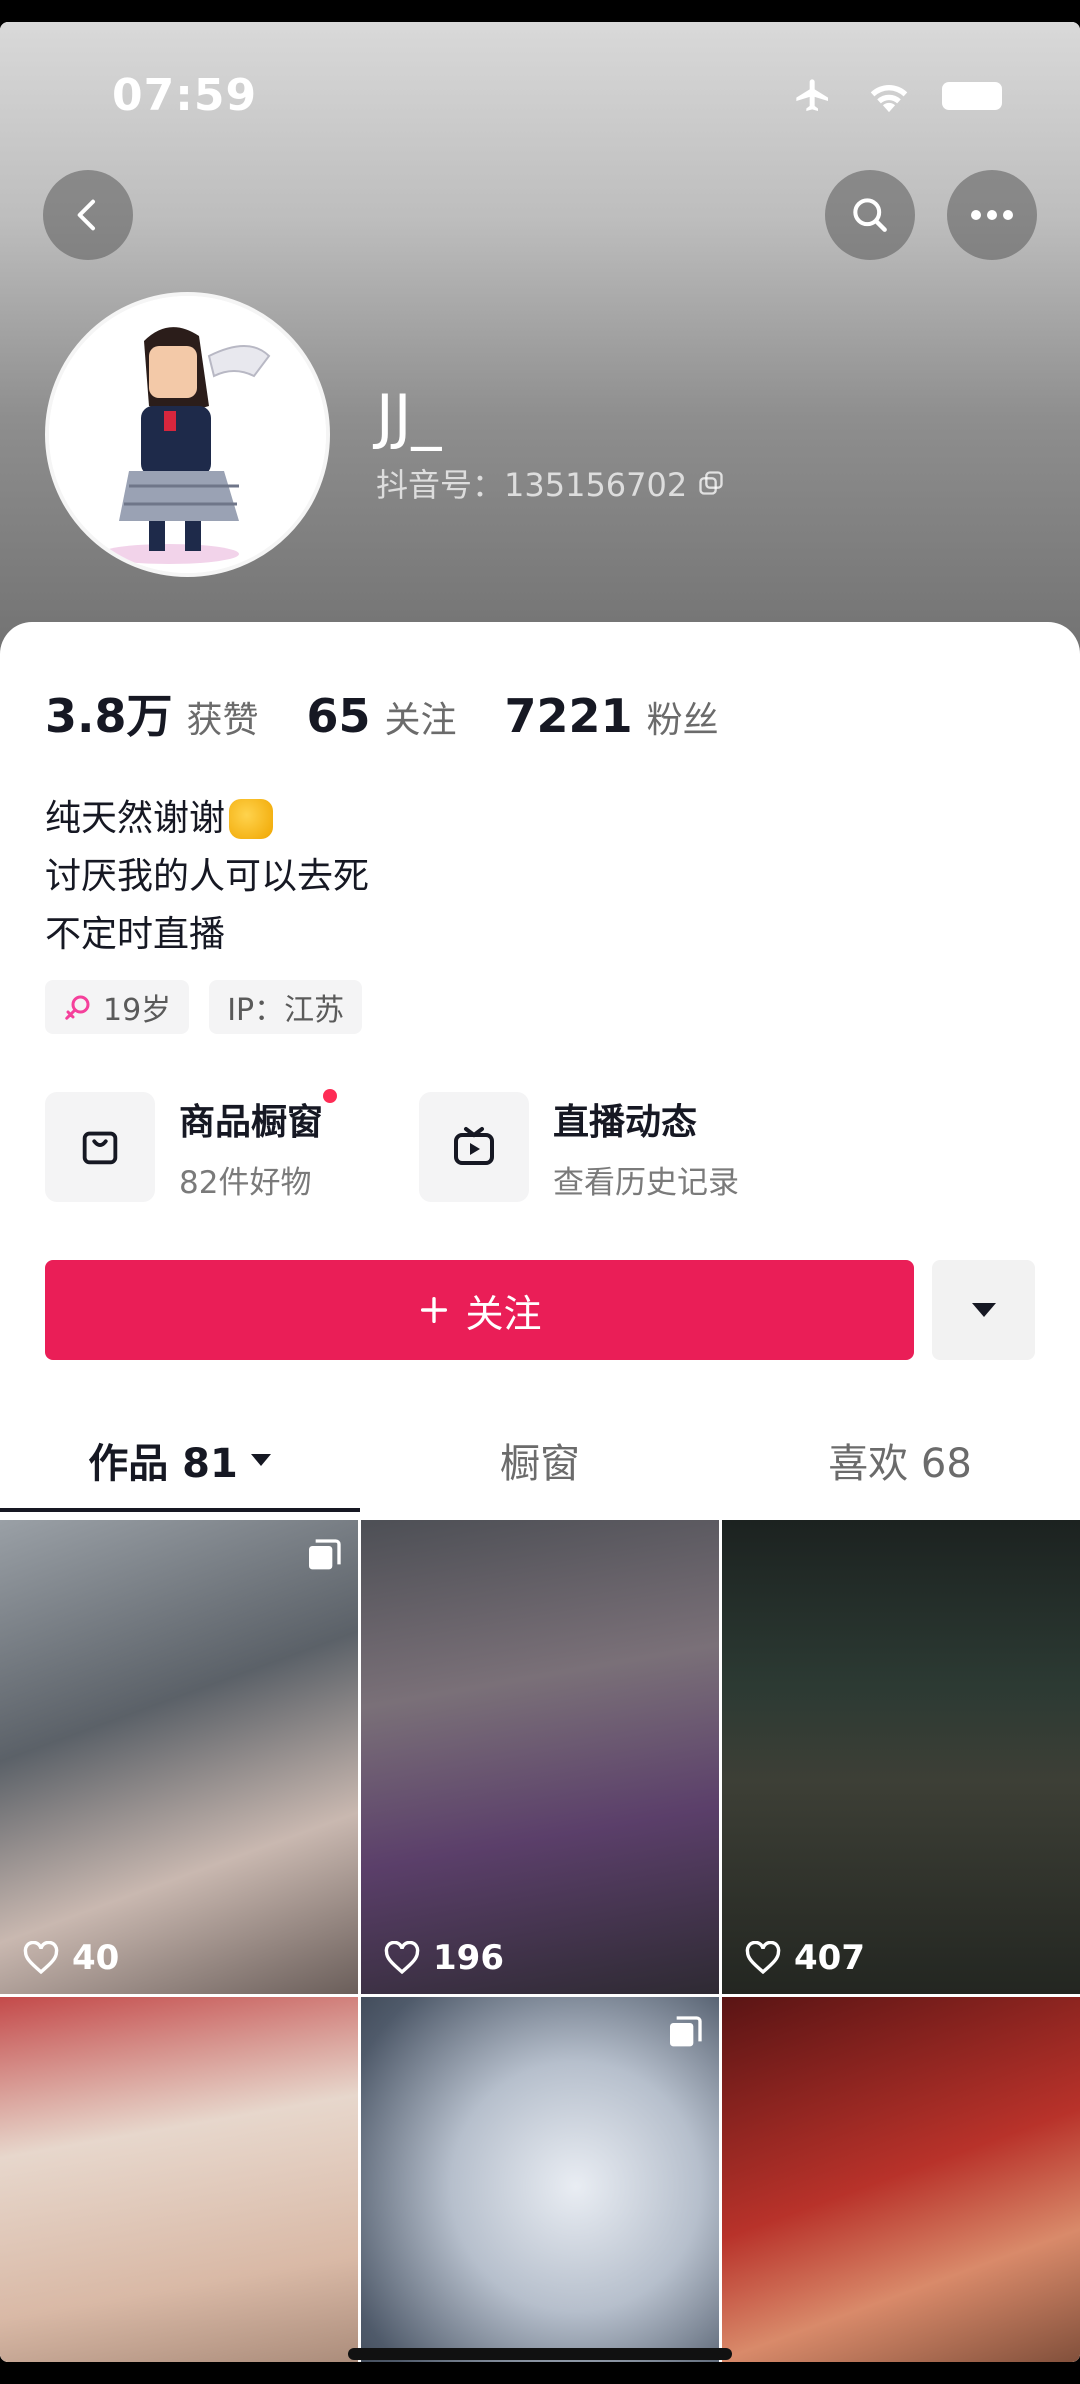 The width and height of the screenshot is (1080, 2384). I want to click on bio-text: 纯天然谢谢, so click(135, 818).